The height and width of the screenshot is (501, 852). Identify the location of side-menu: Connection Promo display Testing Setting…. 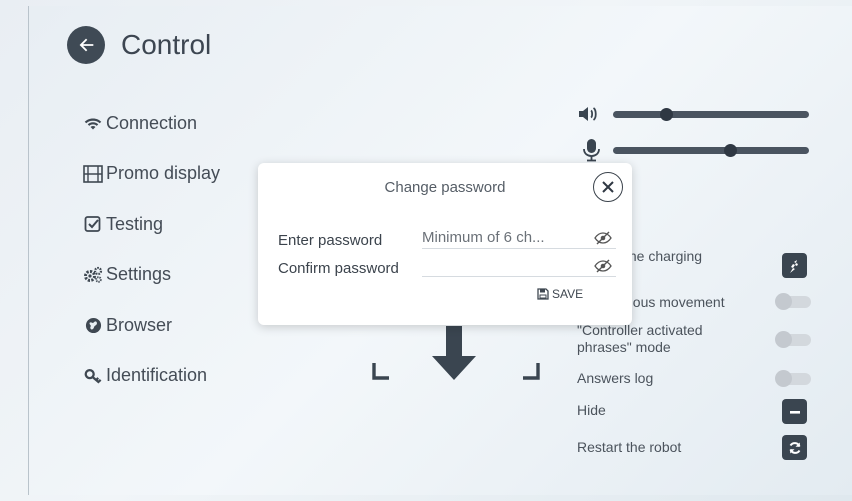
(151, 249).